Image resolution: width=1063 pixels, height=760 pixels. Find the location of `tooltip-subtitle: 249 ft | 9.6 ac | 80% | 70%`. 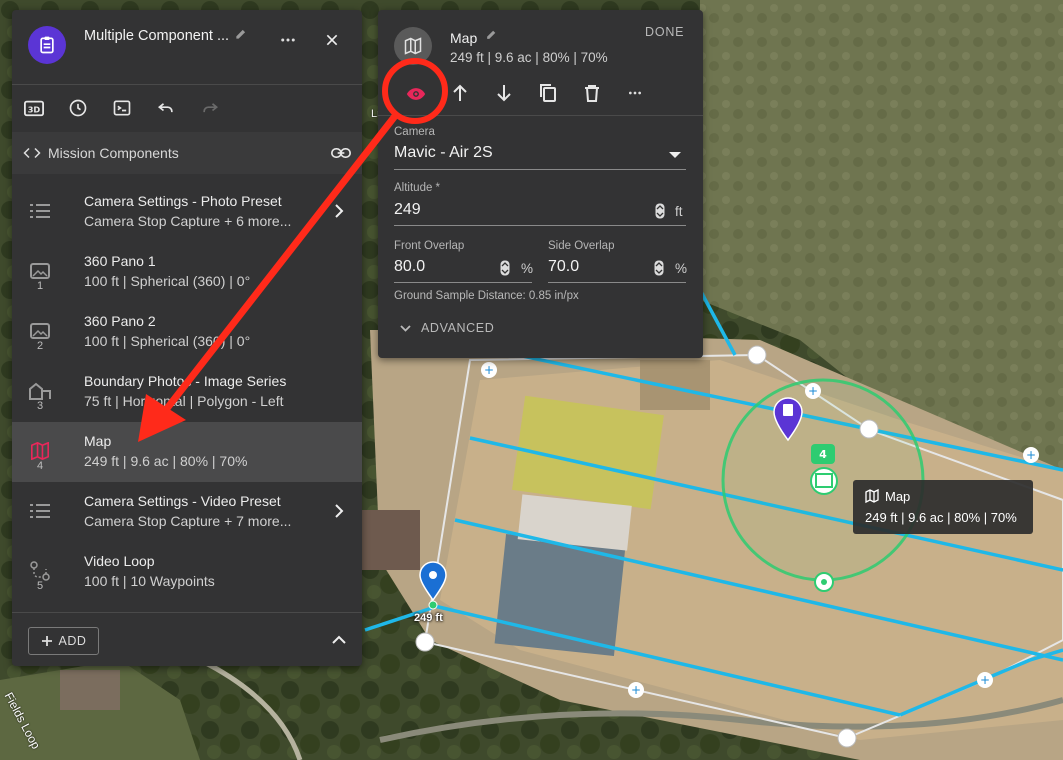

tooltip-subtitle: 249 ft | 9.6 ac | 80% | 70% is located at coordinates (941, 517).